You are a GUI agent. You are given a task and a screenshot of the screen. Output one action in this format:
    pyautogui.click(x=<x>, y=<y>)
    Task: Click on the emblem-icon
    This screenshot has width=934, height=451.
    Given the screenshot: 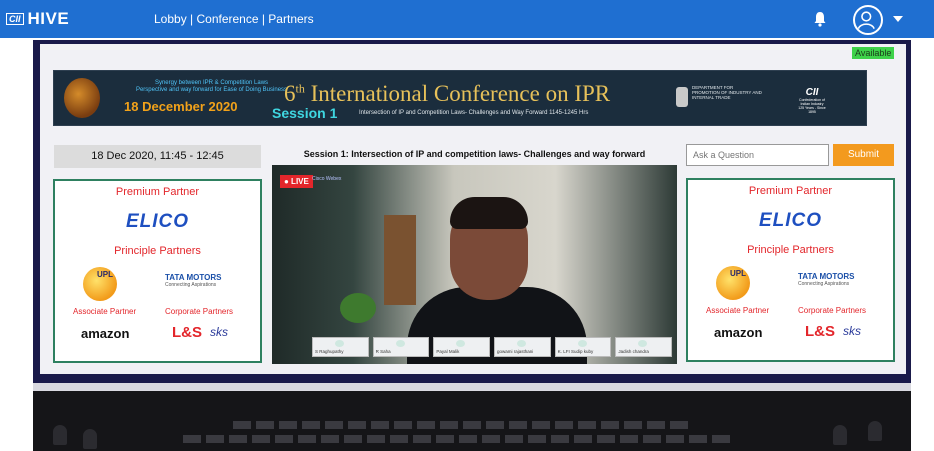 What is the action you would take?
    pyautogui.click(x=682, y=97)
    